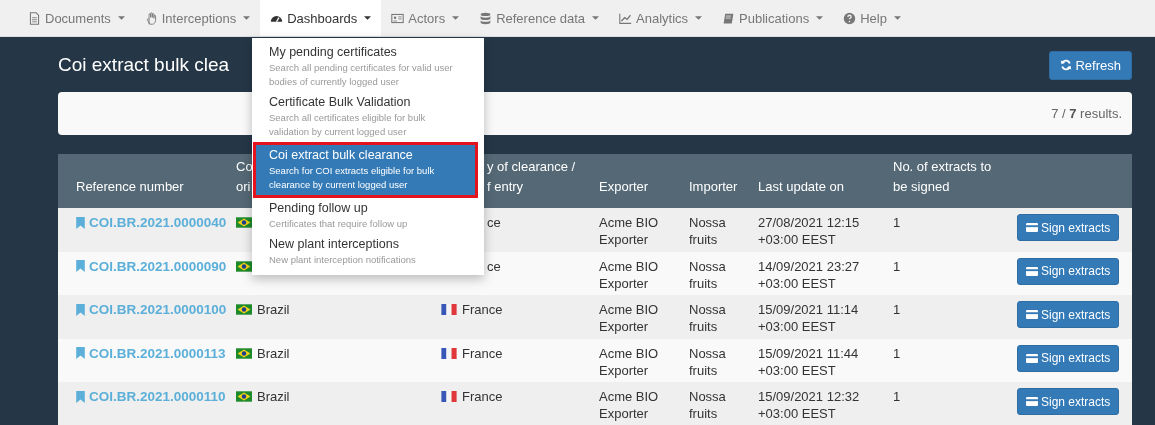 The image size is (1155, 425). What do you see at coordinates (486, 18) in the screenshot?
I see `database-icon` at bounding box center [486, 18].